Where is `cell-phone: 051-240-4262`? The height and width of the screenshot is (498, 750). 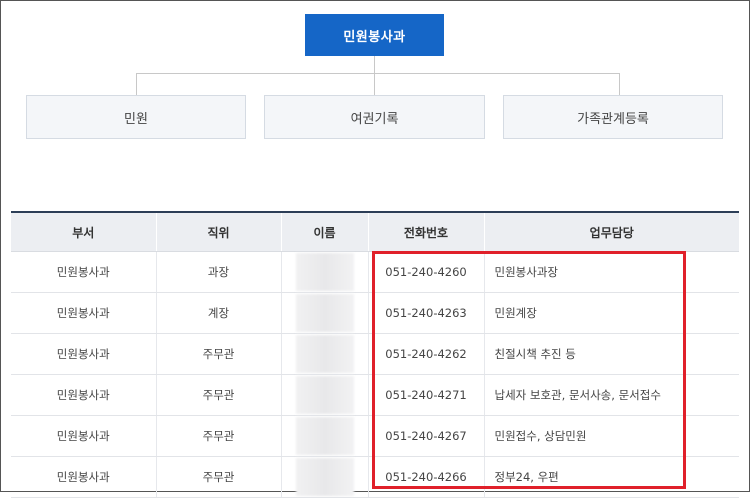 cell-phone: 051-240-4262 is located at coordinates (425, 354).